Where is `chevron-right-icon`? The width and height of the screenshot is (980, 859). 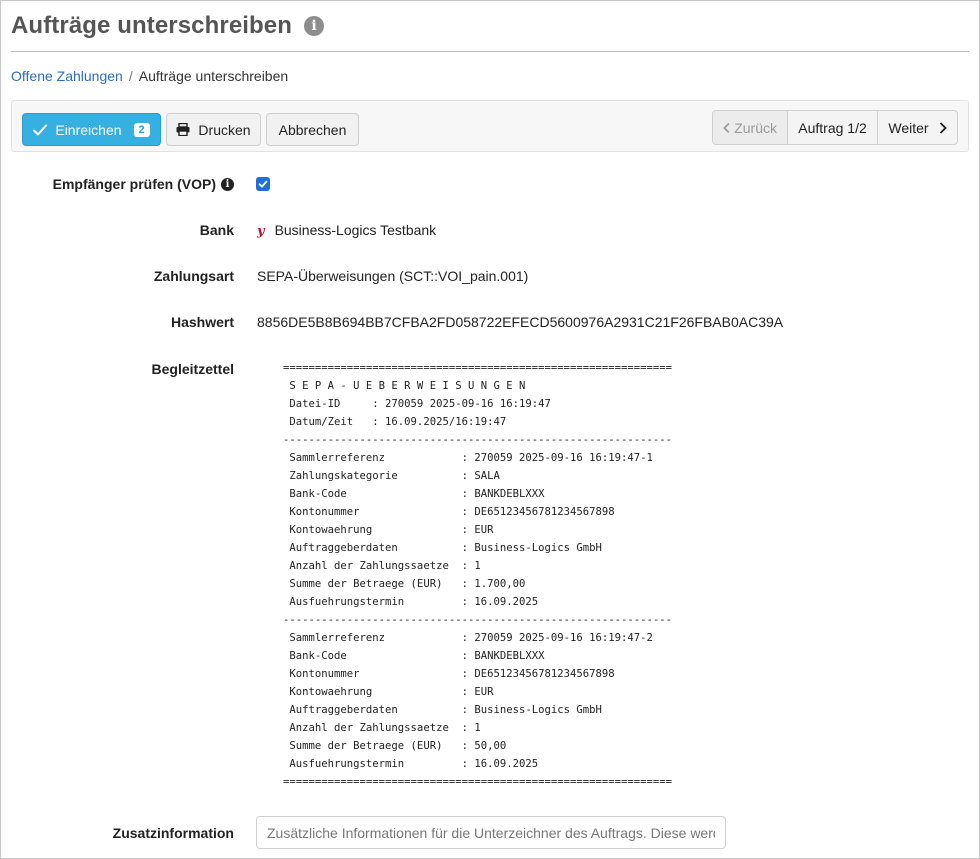
chevron-right-icon is located at coordinates (943, 127).